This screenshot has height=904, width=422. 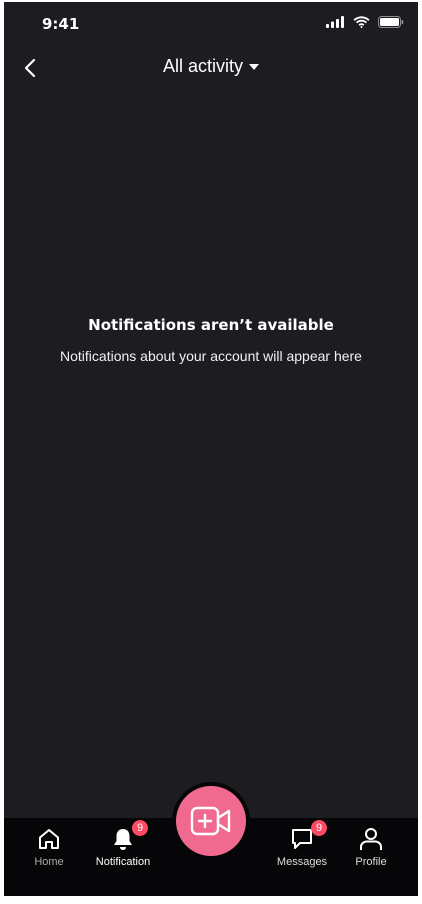 I want to click on tab-home-icon-box, so click(x=49, y=839).